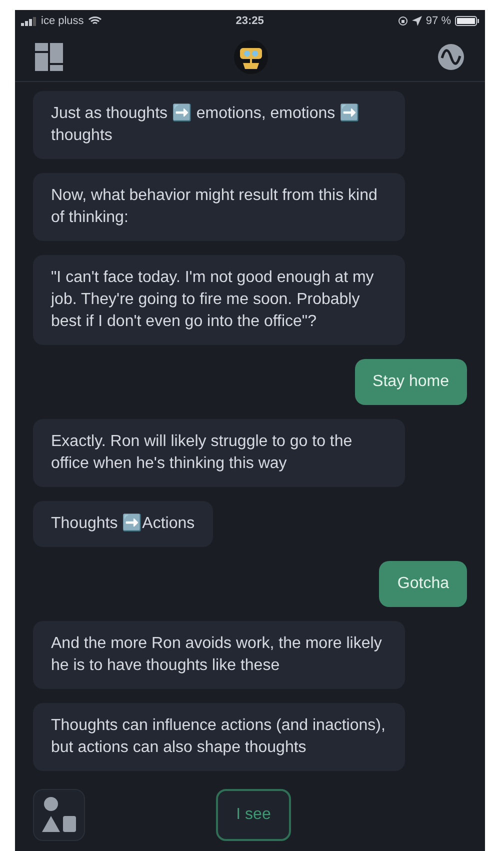 Image resolution: width=491 pixels, height=851 pixels. I want to click on lock-rotation-icon, so click(403, 21).